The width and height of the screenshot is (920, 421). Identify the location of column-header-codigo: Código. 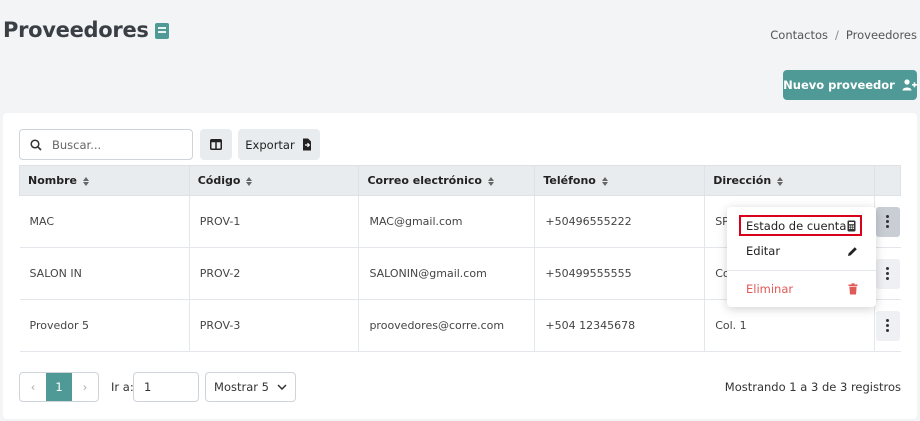
(274, 180).